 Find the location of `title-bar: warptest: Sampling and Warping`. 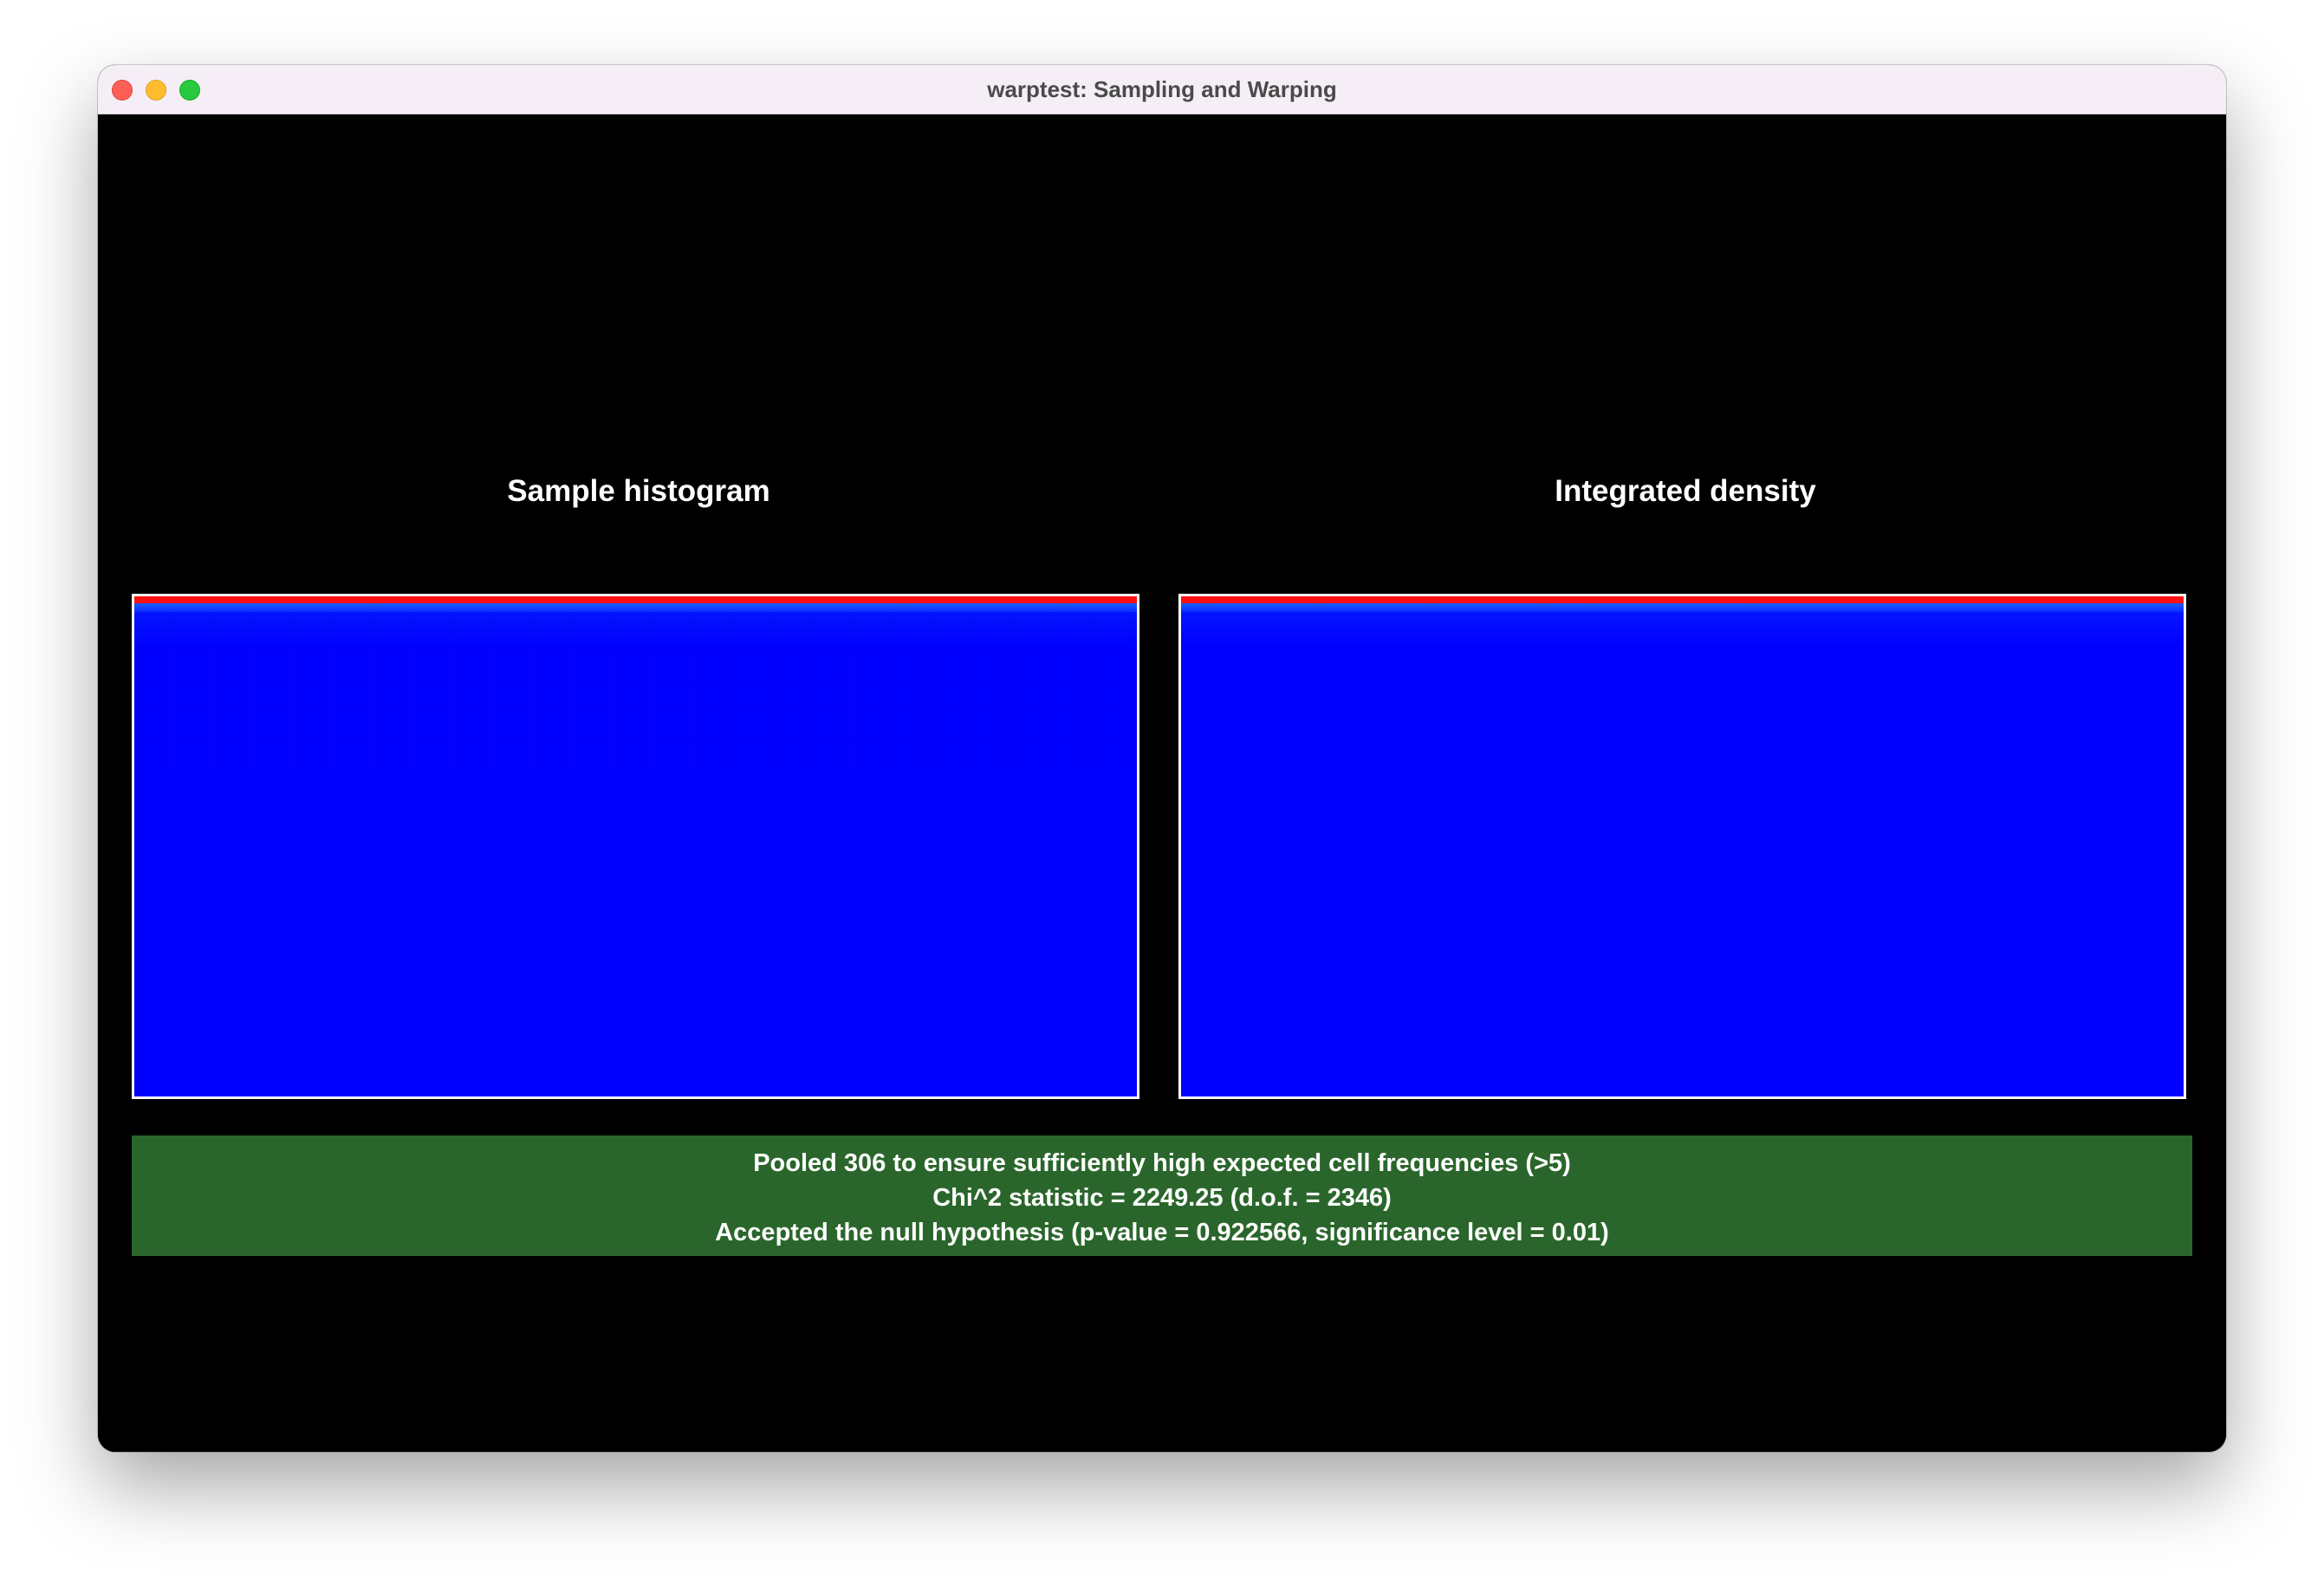

title-bar: warptest: Sampling and Warping is located at coordinates (1162, 89).